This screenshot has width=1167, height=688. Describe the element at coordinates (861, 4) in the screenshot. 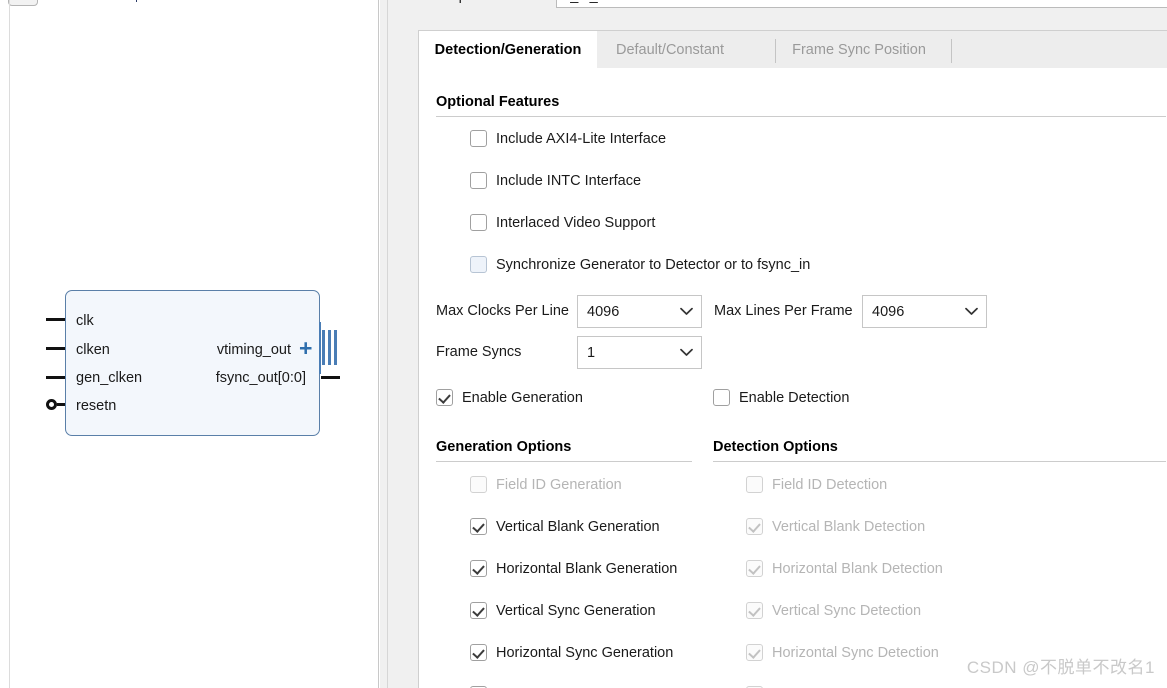

I see `component-name-input` at that location.